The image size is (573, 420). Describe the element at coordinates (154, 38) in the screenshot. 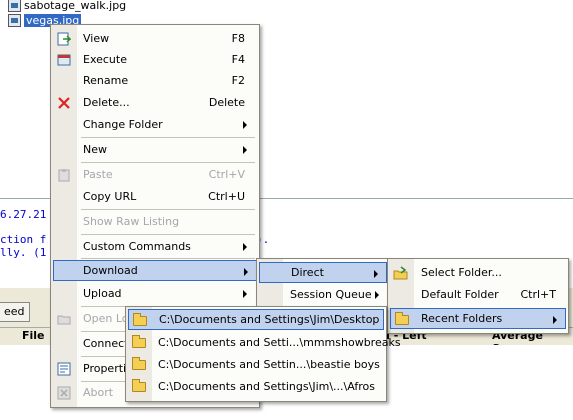

I see `menu-item-view: View F8` at that location.